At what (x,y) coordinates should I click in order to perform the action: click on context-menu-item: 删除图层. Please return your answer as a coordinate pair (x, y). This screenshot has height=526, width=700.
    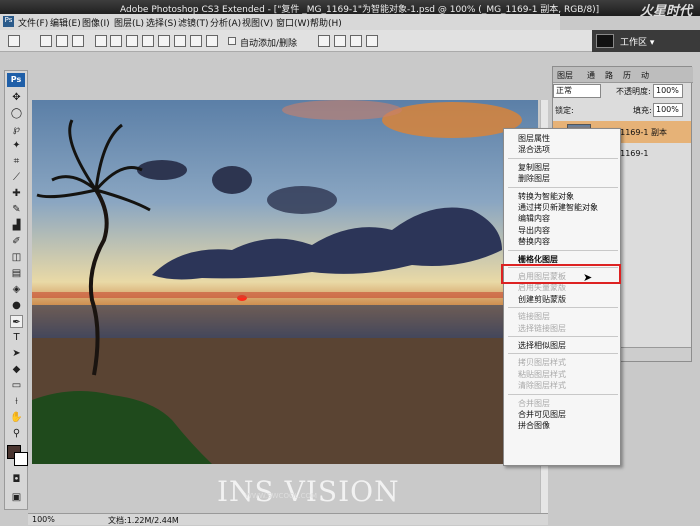
    Looking at the image, I should click on (534, 178).